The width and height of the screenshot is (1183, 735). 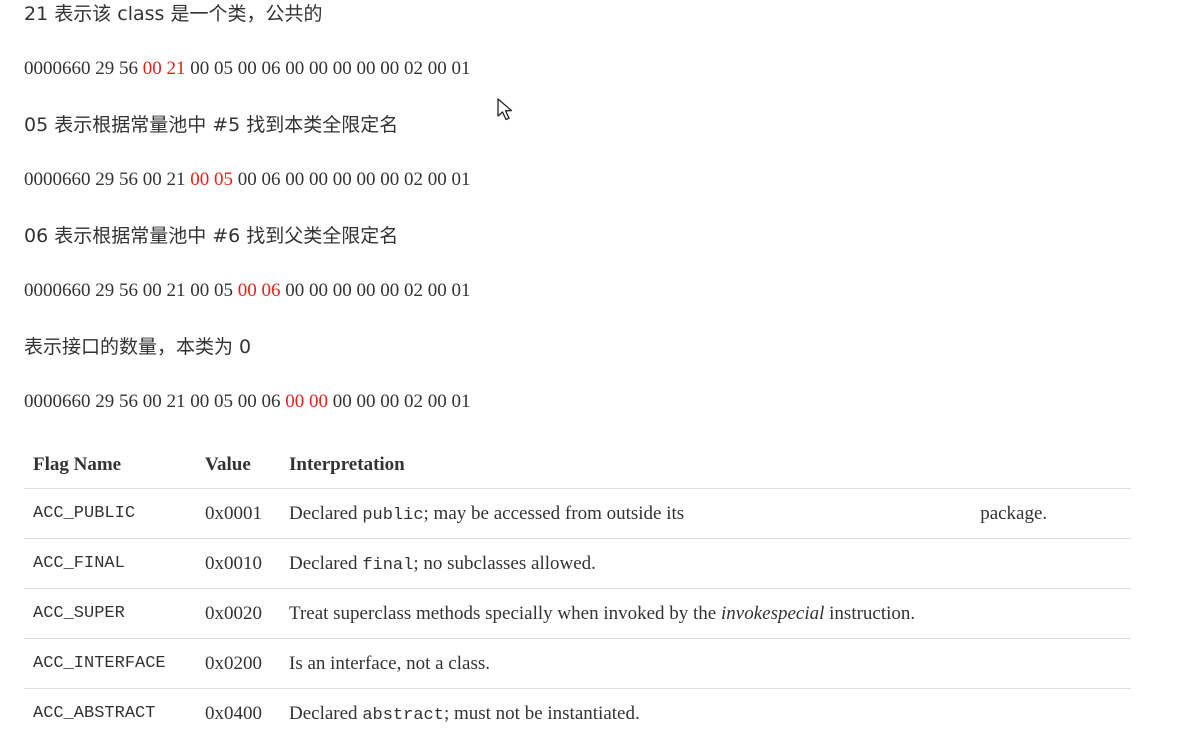 What do you see at coordinates (238, 663) in the screenshot?
I see `flag-value-cell: 0x0200` at bounding box center [238, 663].